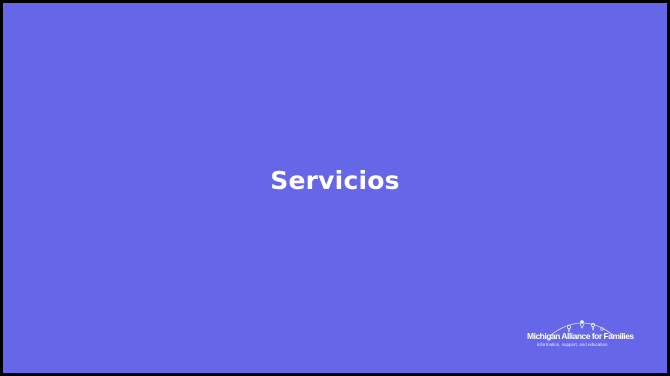  I want to click on logo-tagline: information, support, and education, so click(572, 344).